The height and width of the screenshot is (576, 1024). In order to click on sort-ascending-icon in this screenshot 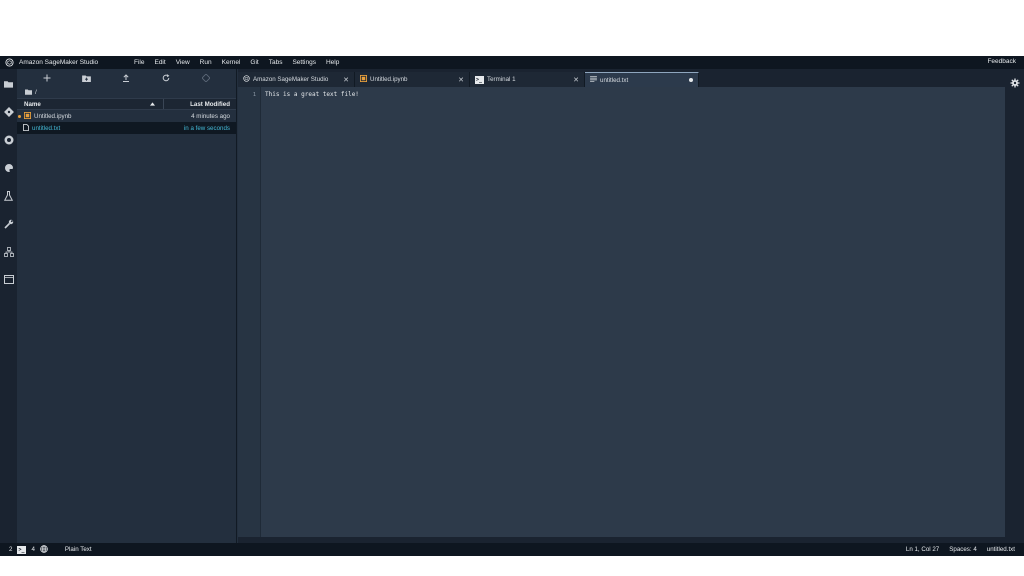, I will do `click(152, 104)`.